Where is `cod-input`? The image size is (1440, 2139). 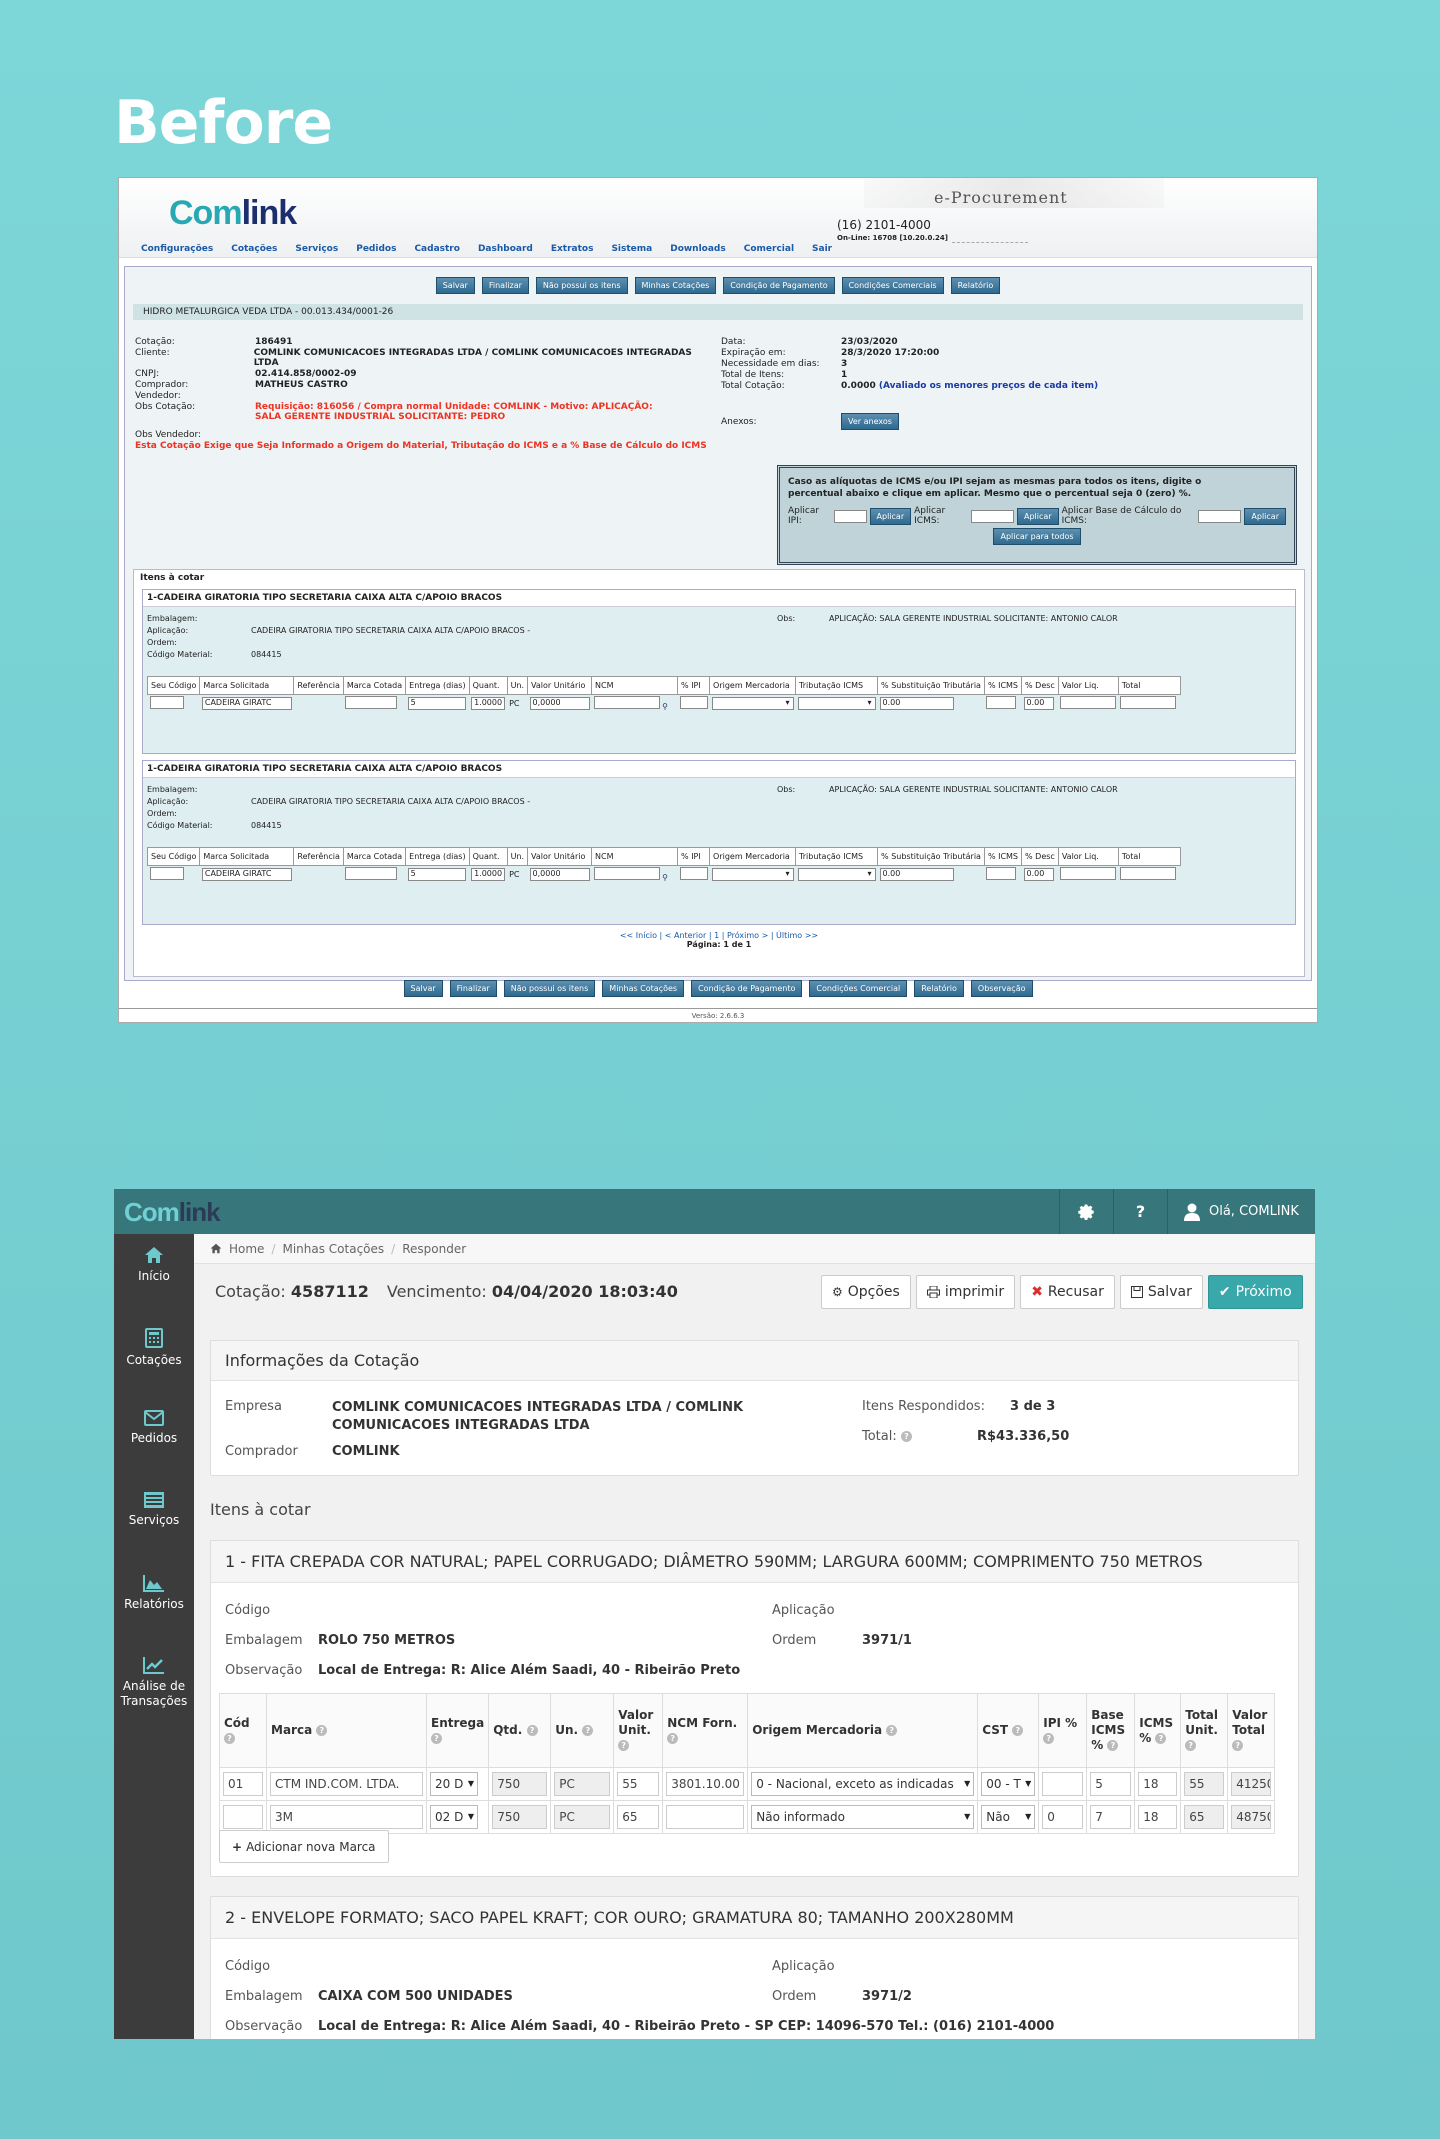 cod-input is located at coordinates (243, 1817).